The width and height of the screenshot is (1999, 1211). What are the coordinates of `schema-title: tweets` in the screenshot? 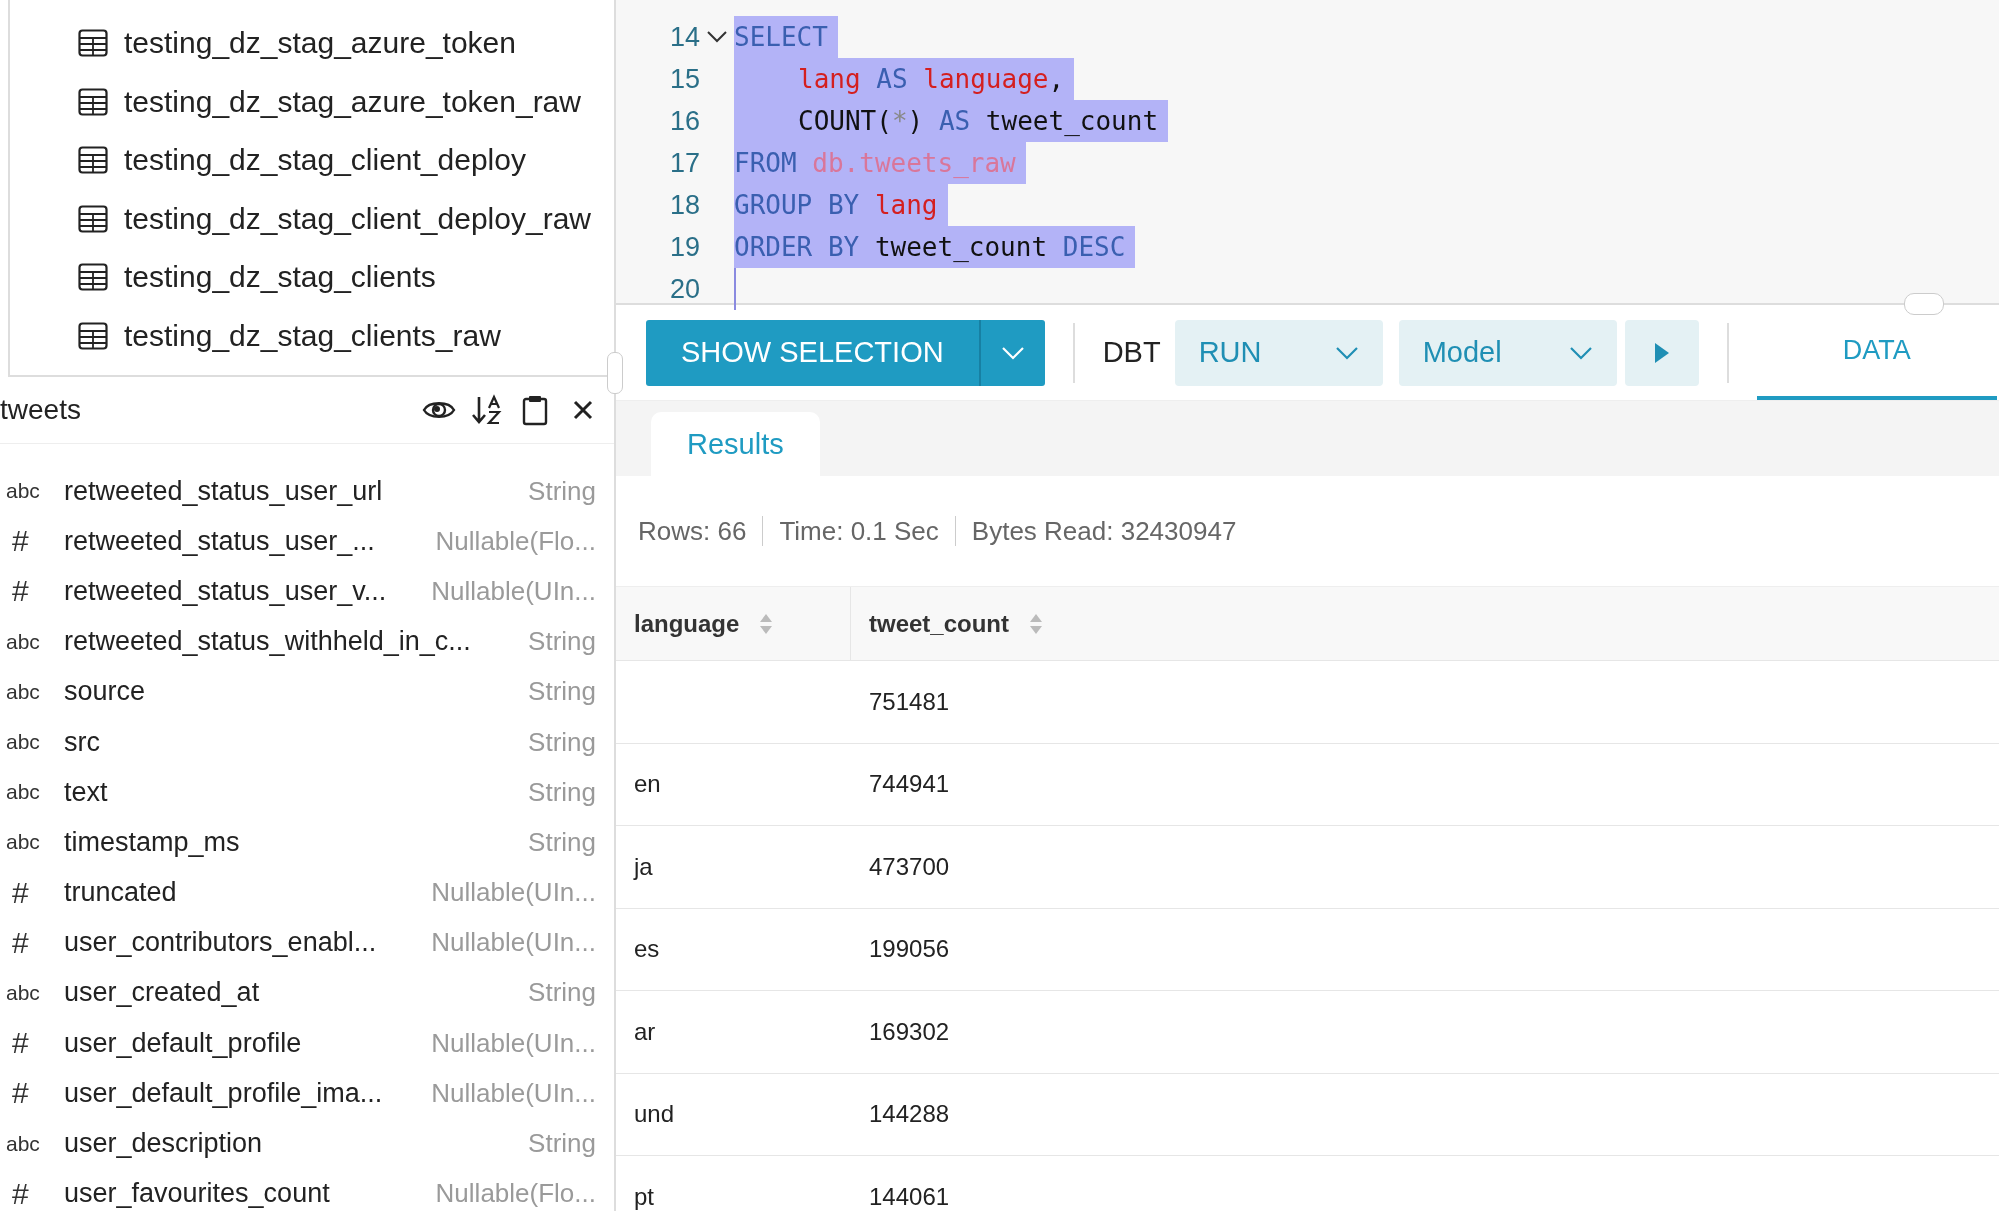 It's located at (41, 410).